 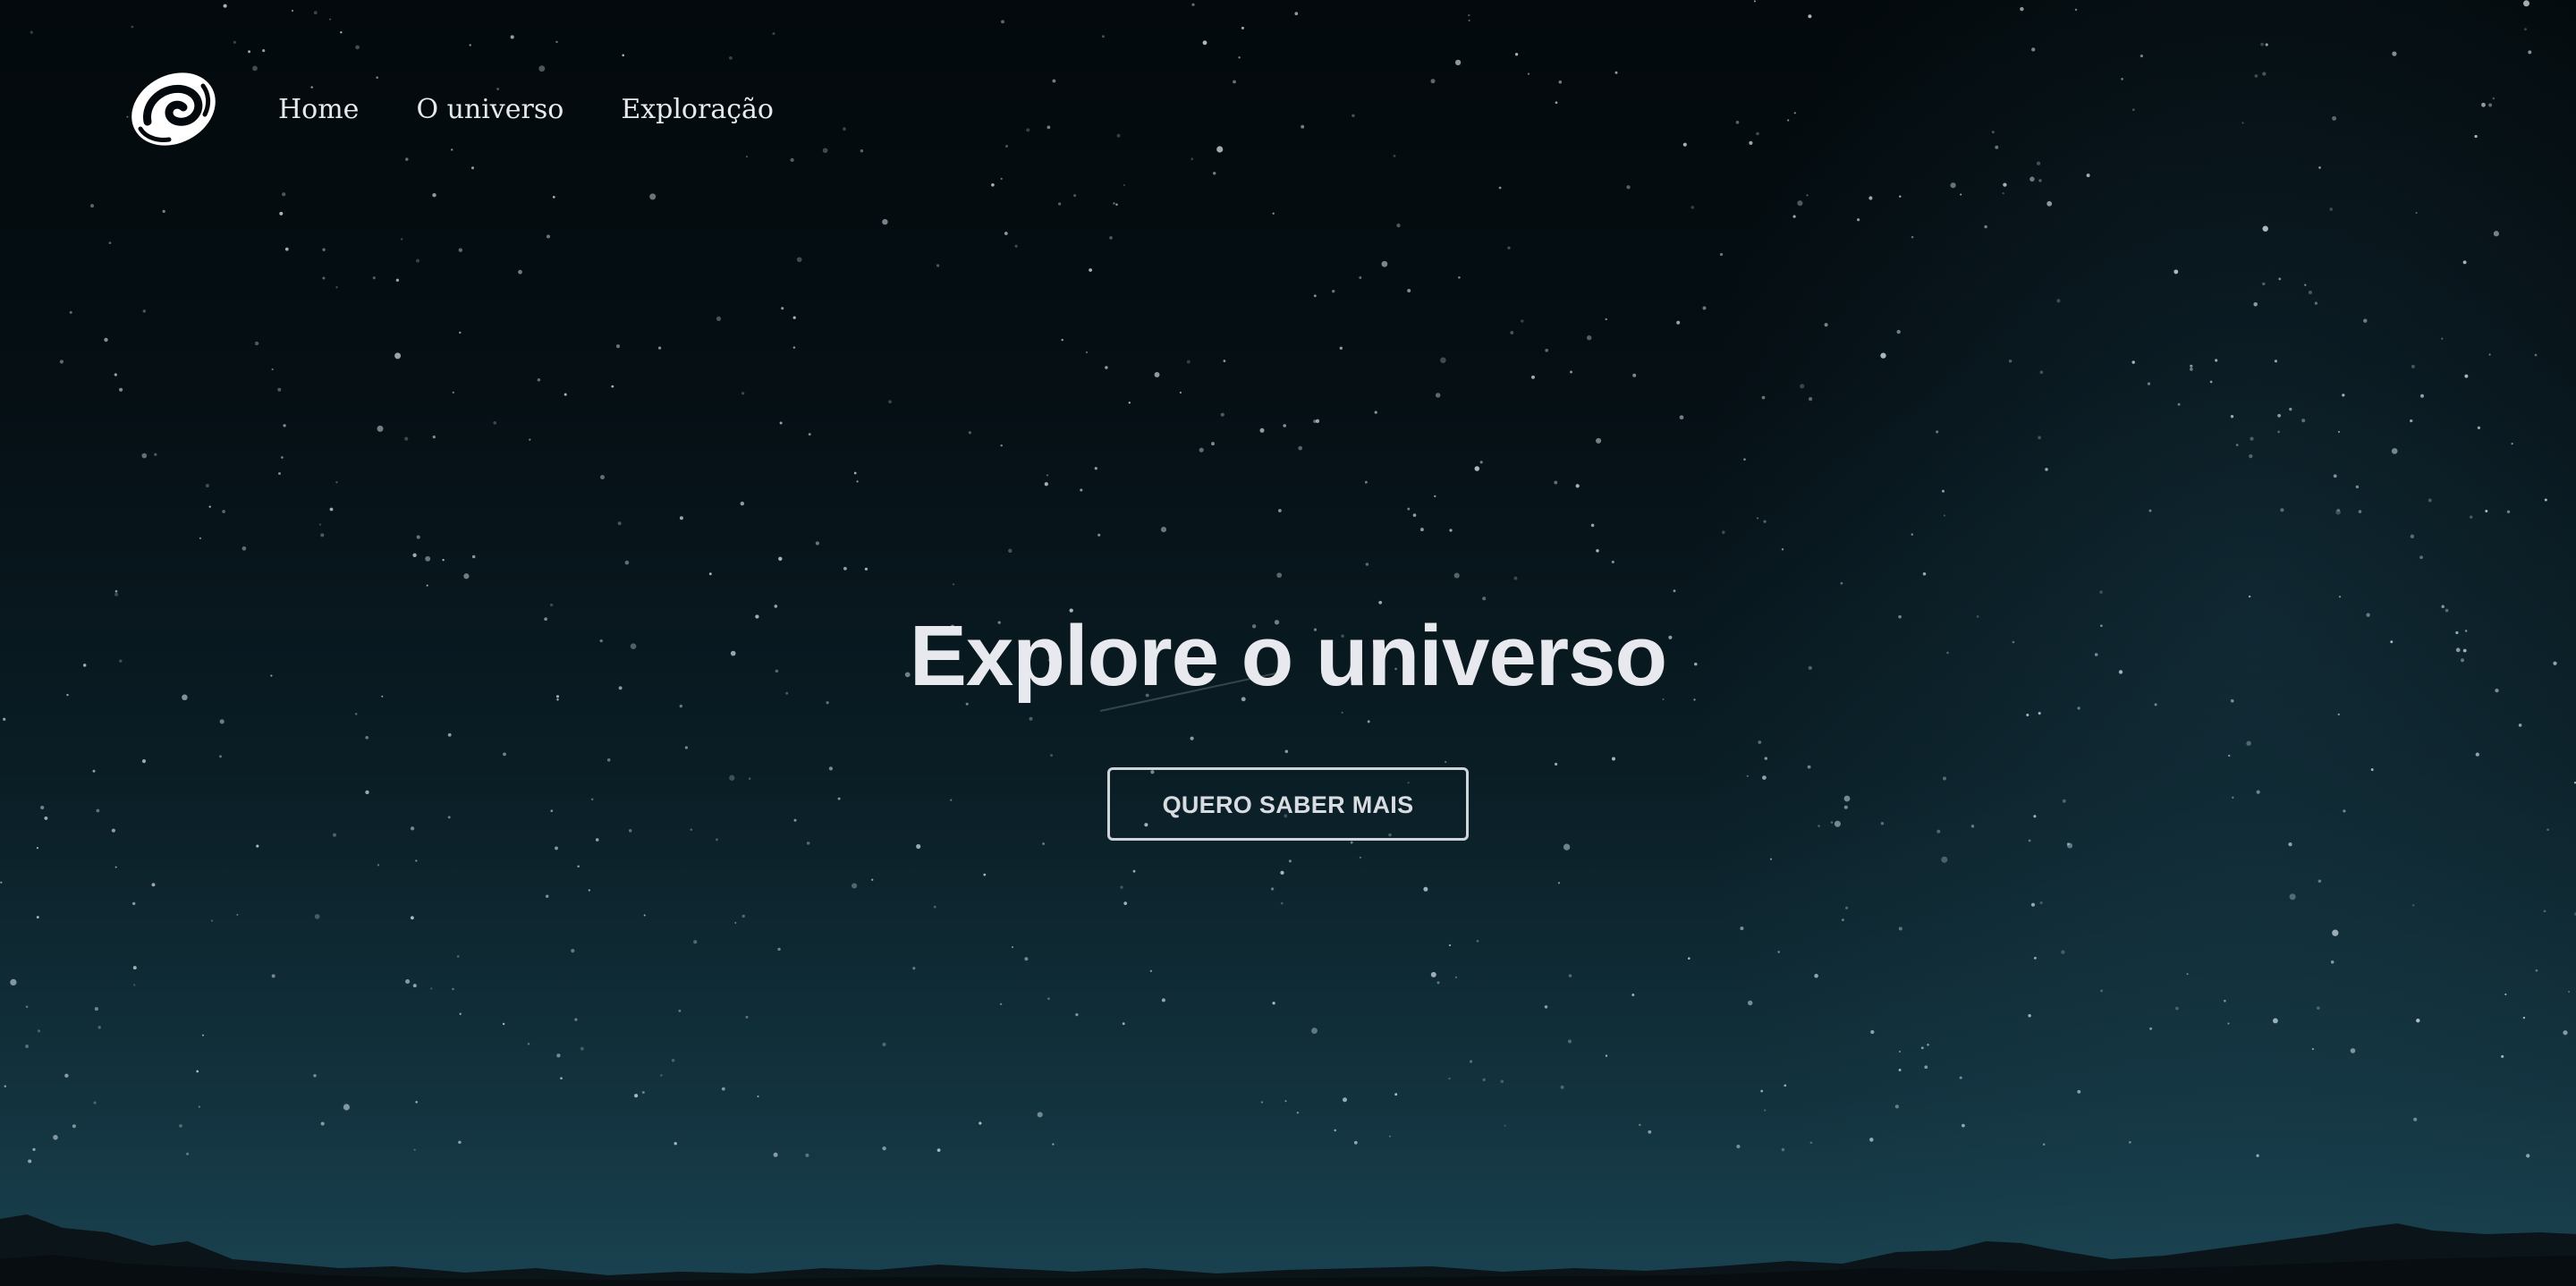 What do you see at coordinates (490, 109) in the screenshot?
I see `nav-link-o-universo: O universo` at bounding box center [490, 109].